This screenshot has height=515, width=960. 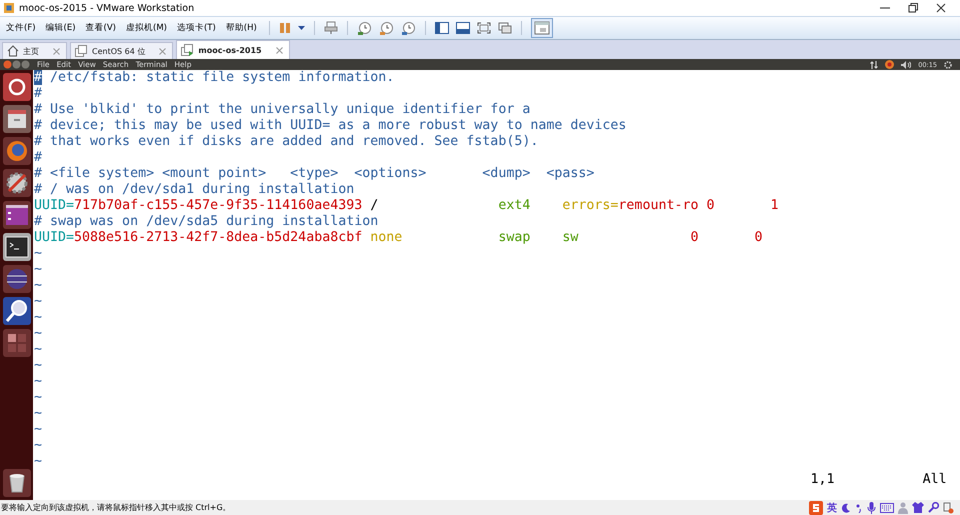 I want to click on cursor-position: 1,1, so click(x=822, y=480).